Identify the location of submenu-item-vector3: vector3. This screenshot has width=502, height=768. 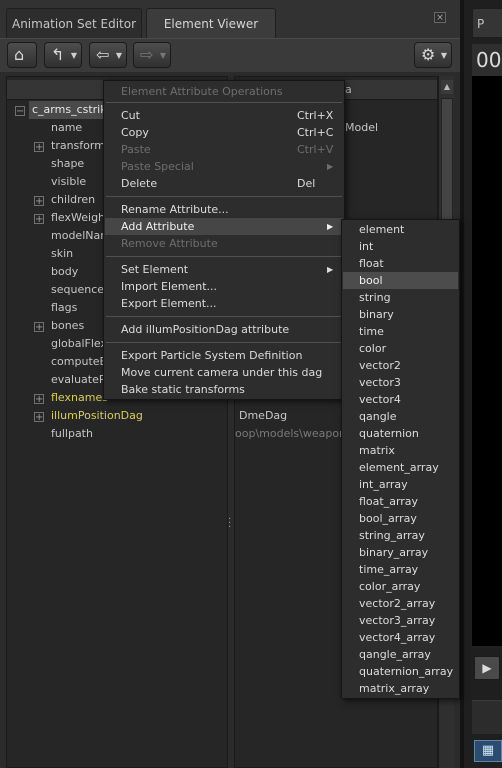
(400, 382).